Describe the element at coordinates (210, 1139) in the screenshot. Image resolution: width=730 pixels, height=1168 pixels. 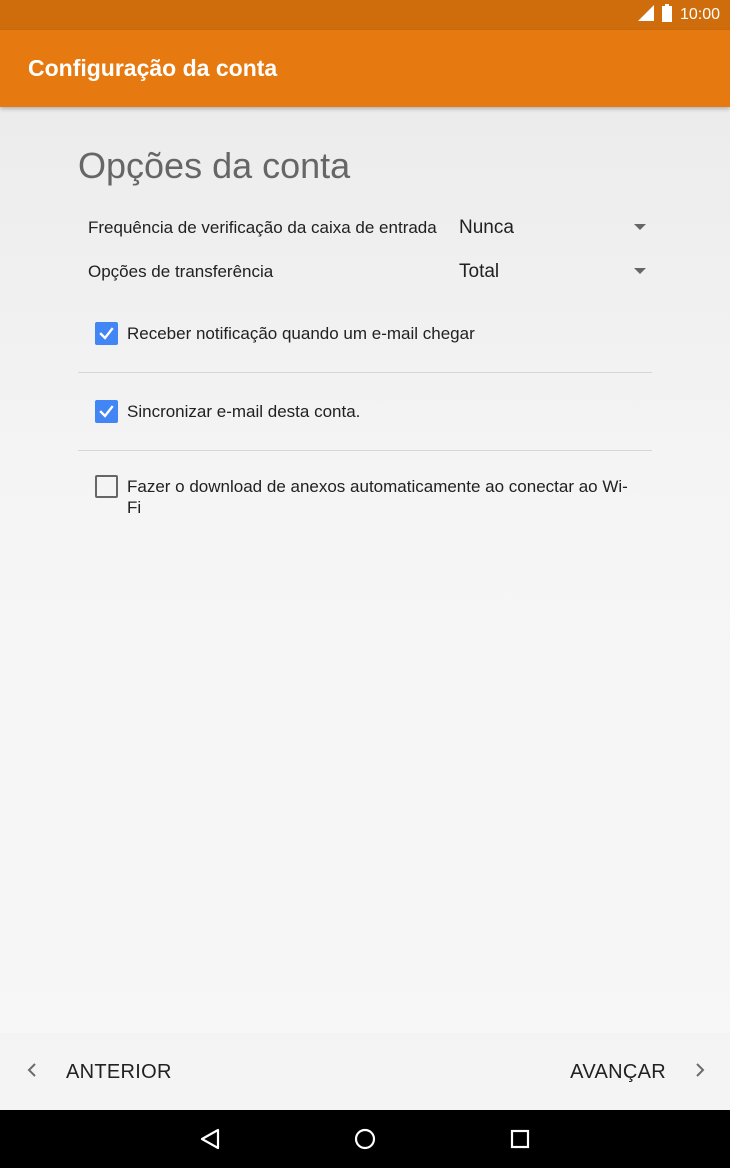
I see `back-icon` at that location.